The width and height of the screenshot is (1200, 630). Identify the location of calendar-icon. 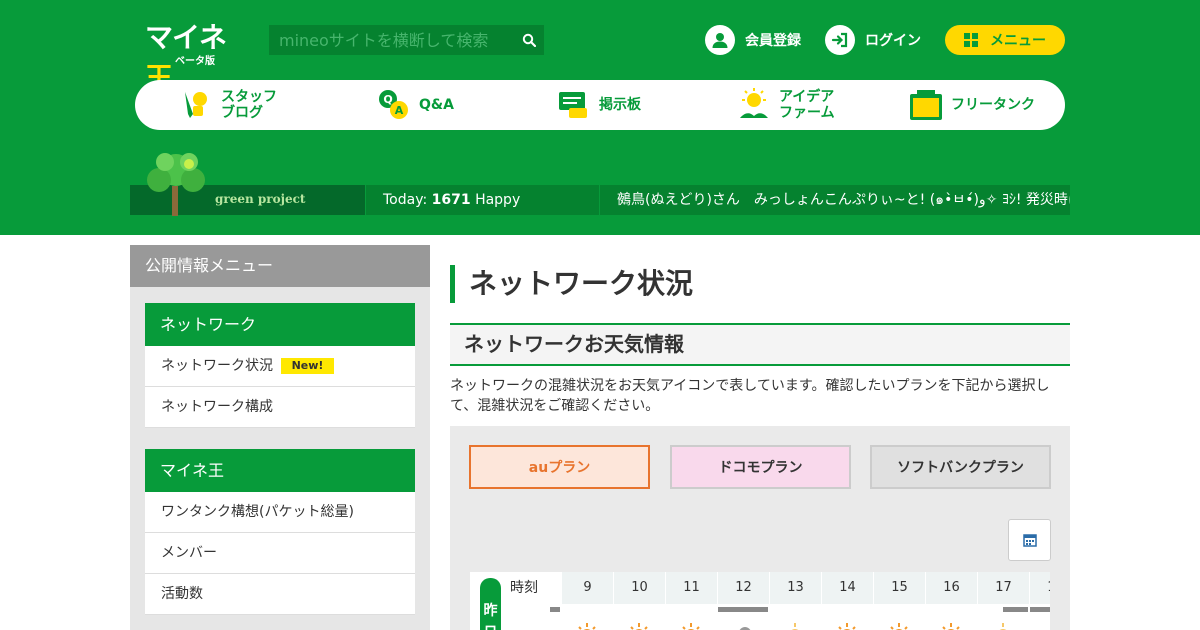
(1029, 540).